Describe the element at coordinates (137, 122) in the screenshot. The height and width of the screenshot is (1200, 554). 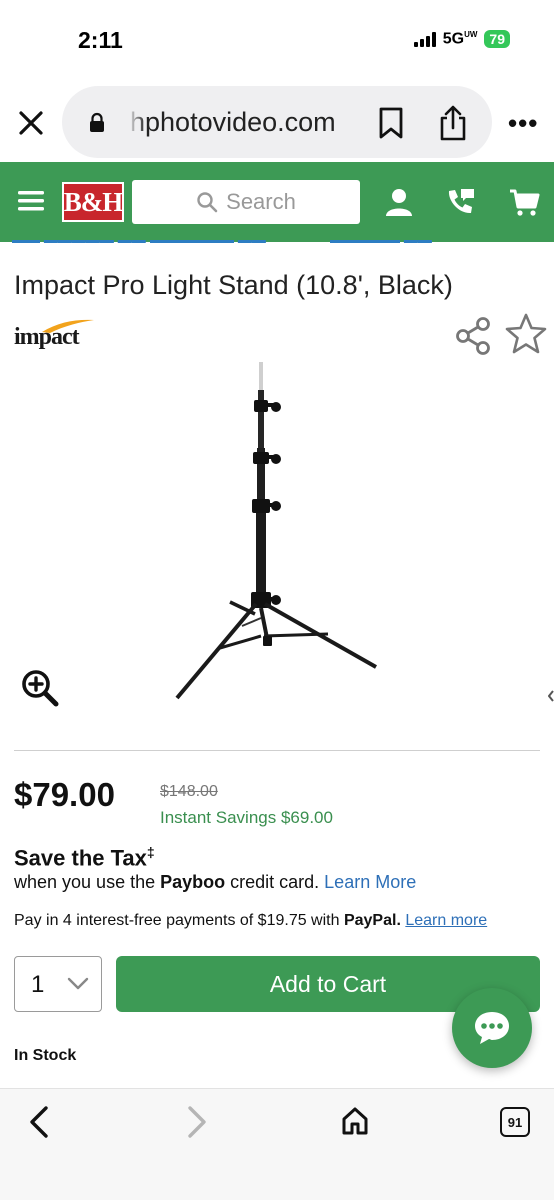
I see `url-fade` at that location.